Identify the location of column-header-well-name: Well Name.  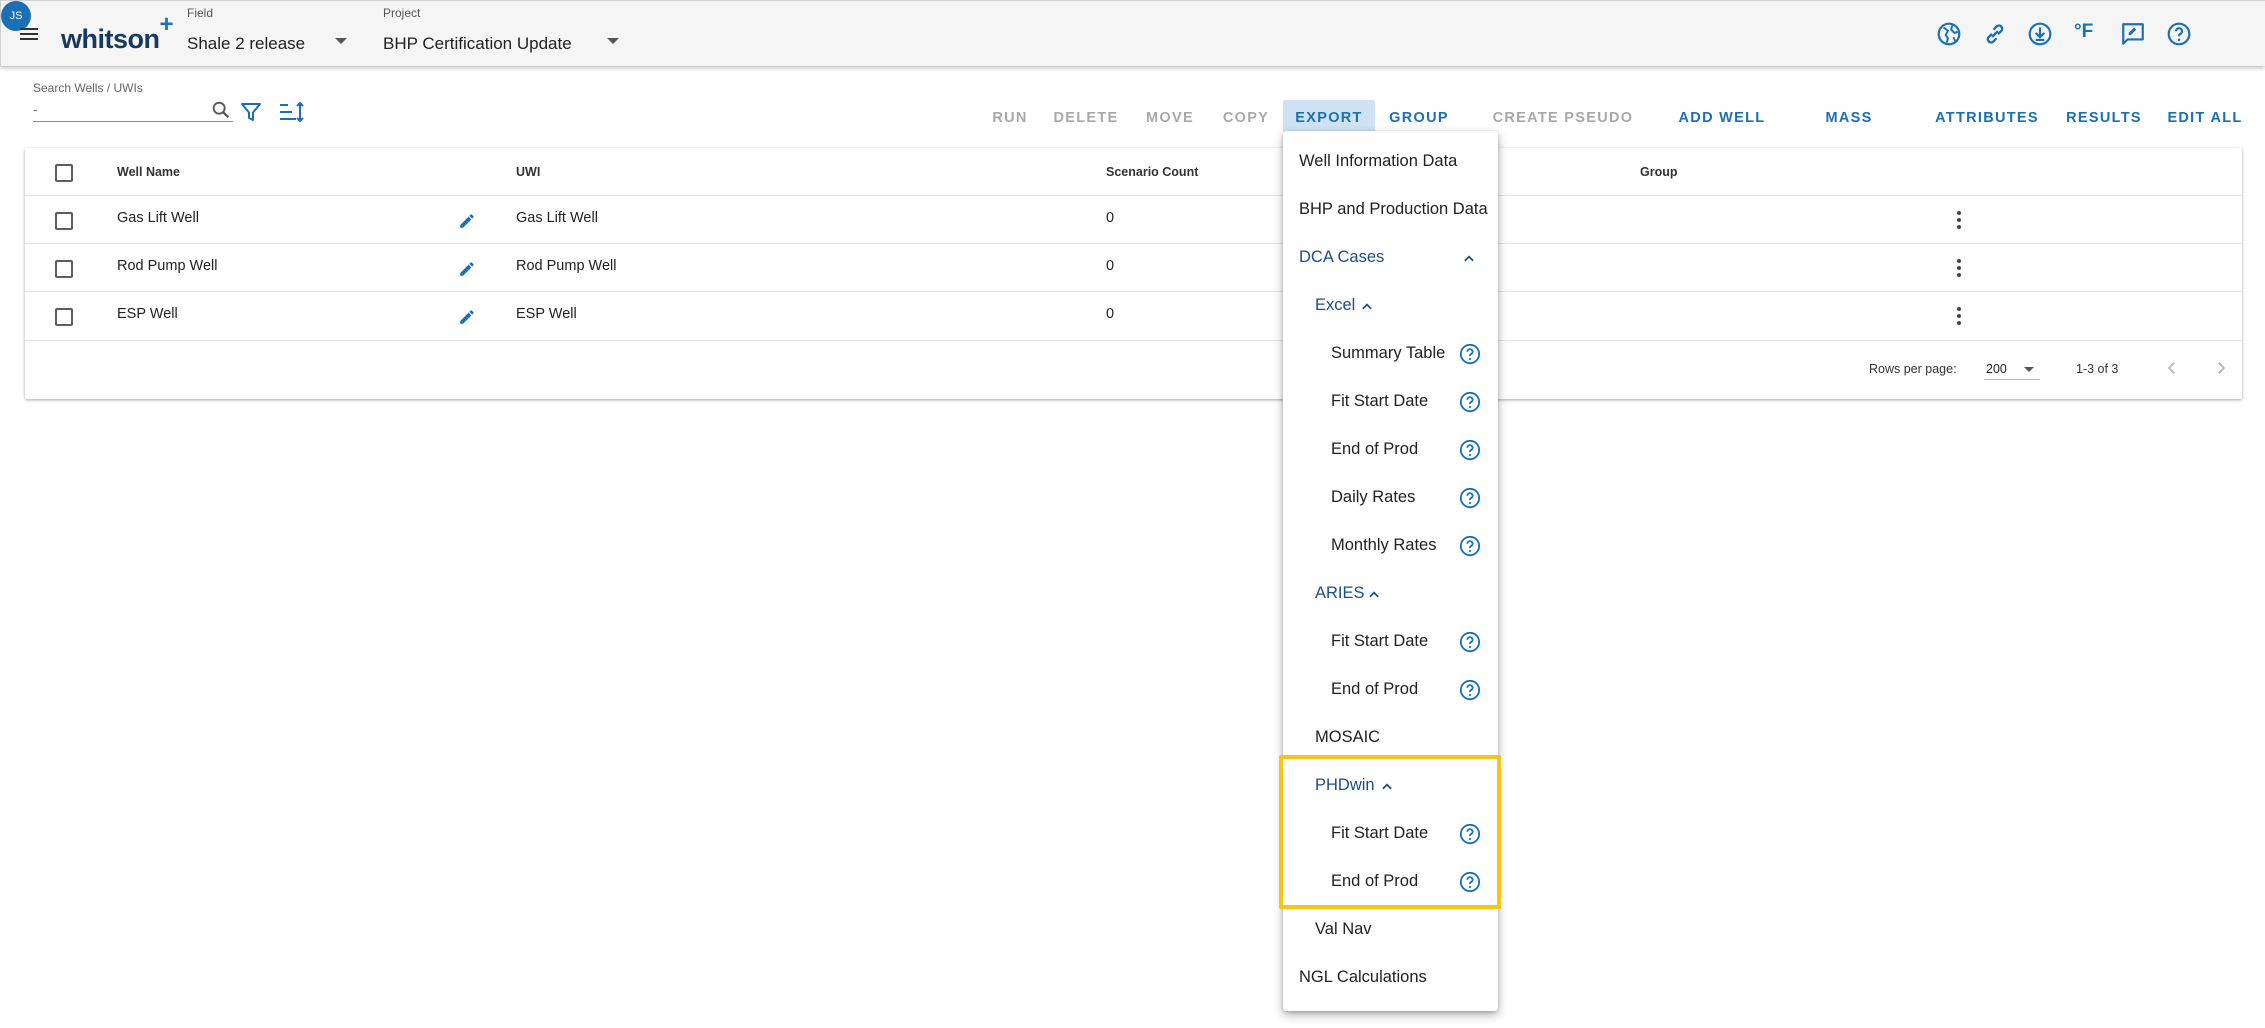
(148, 172).